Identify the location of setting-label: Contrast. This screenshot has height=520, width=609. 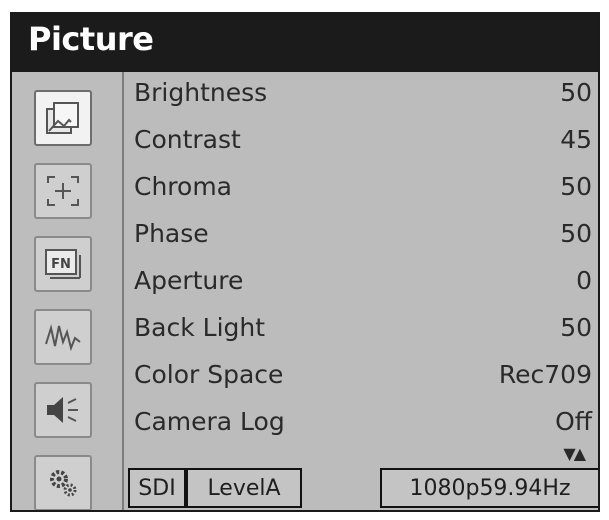
(187, 139).